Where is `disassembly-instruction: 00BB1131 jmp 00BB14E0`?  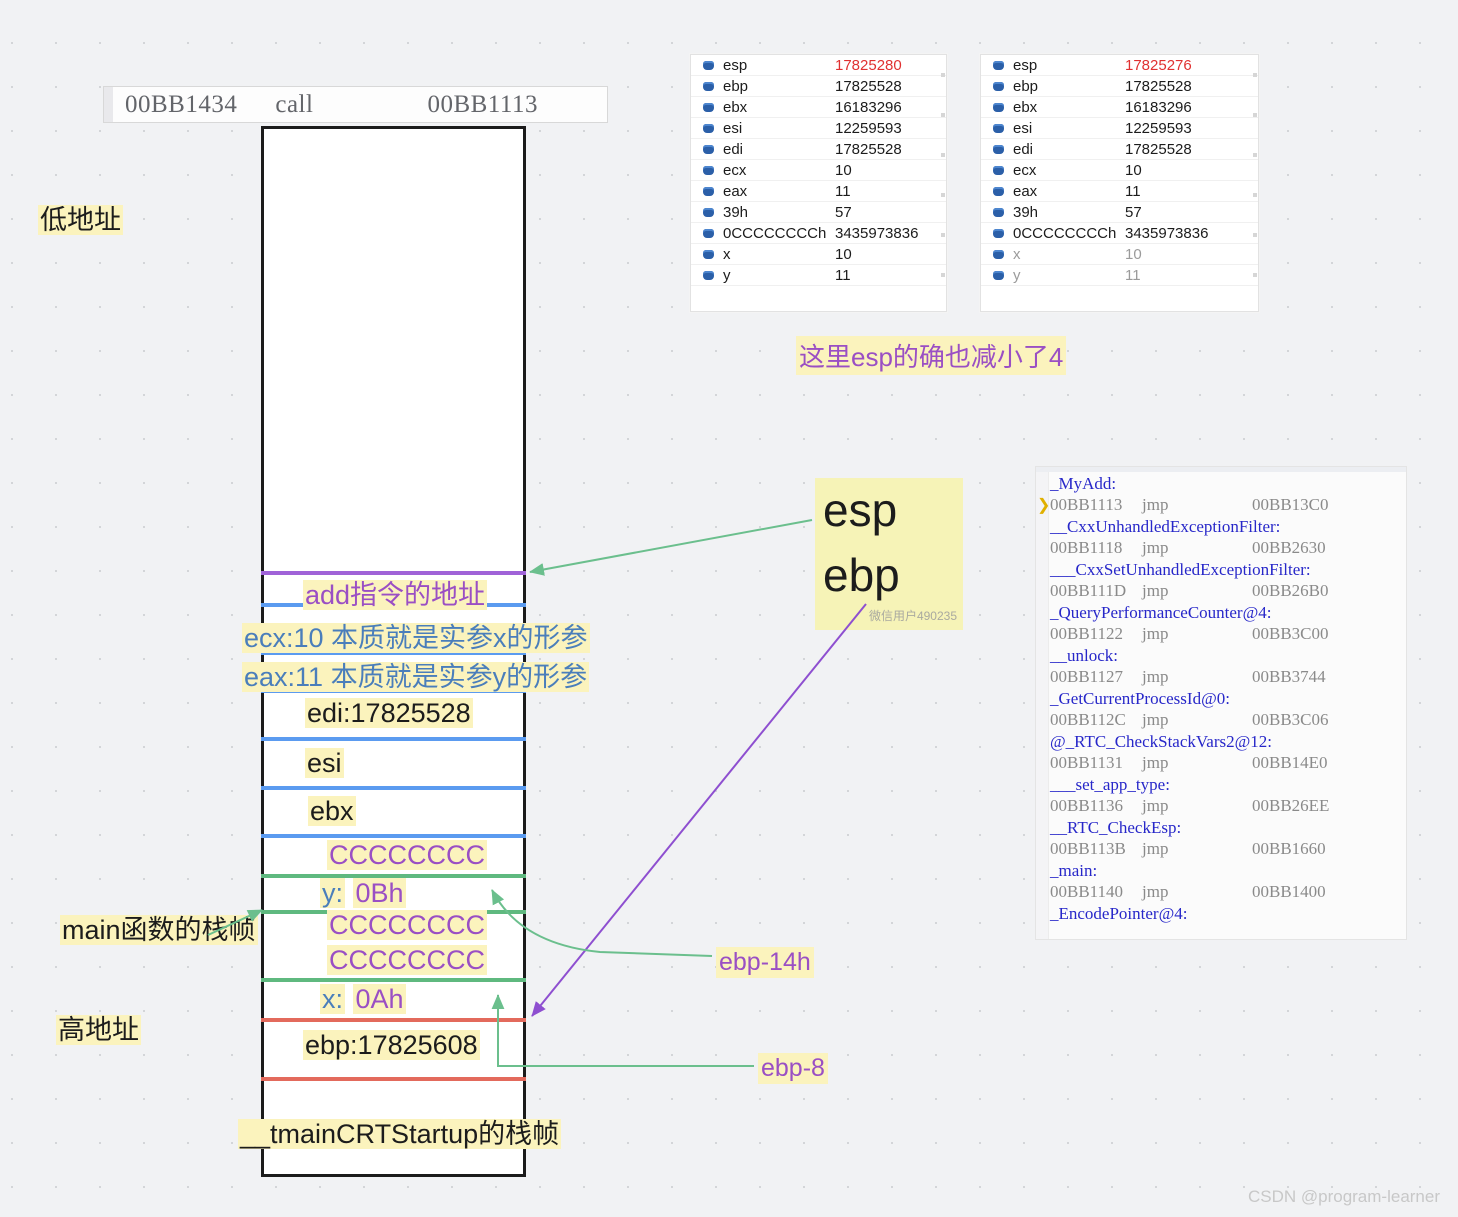
disassembly-instruction: 00BB1131 jmp 00BB14E0 is located at coordinates (1221, 764).